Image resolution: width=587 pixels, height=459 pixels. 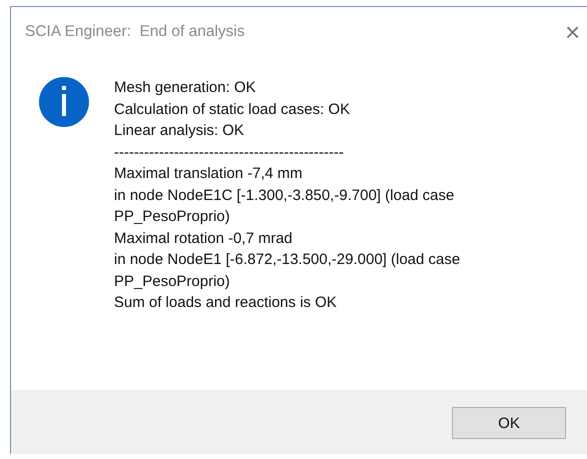 I want to click on message-line: Sum of loads and reactions is OK, so click(x=226, y=303).